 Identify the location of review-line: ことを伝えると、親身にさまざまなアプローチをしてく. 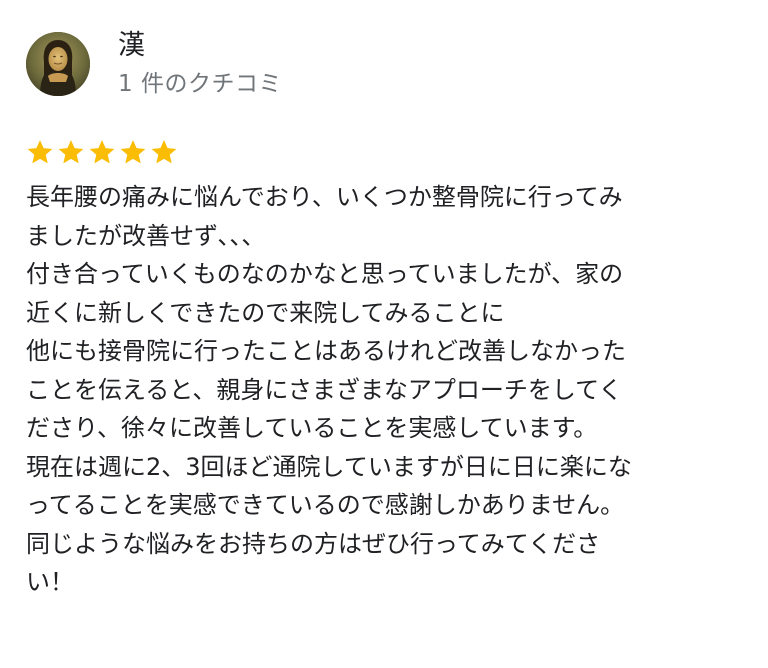
(324, 389).